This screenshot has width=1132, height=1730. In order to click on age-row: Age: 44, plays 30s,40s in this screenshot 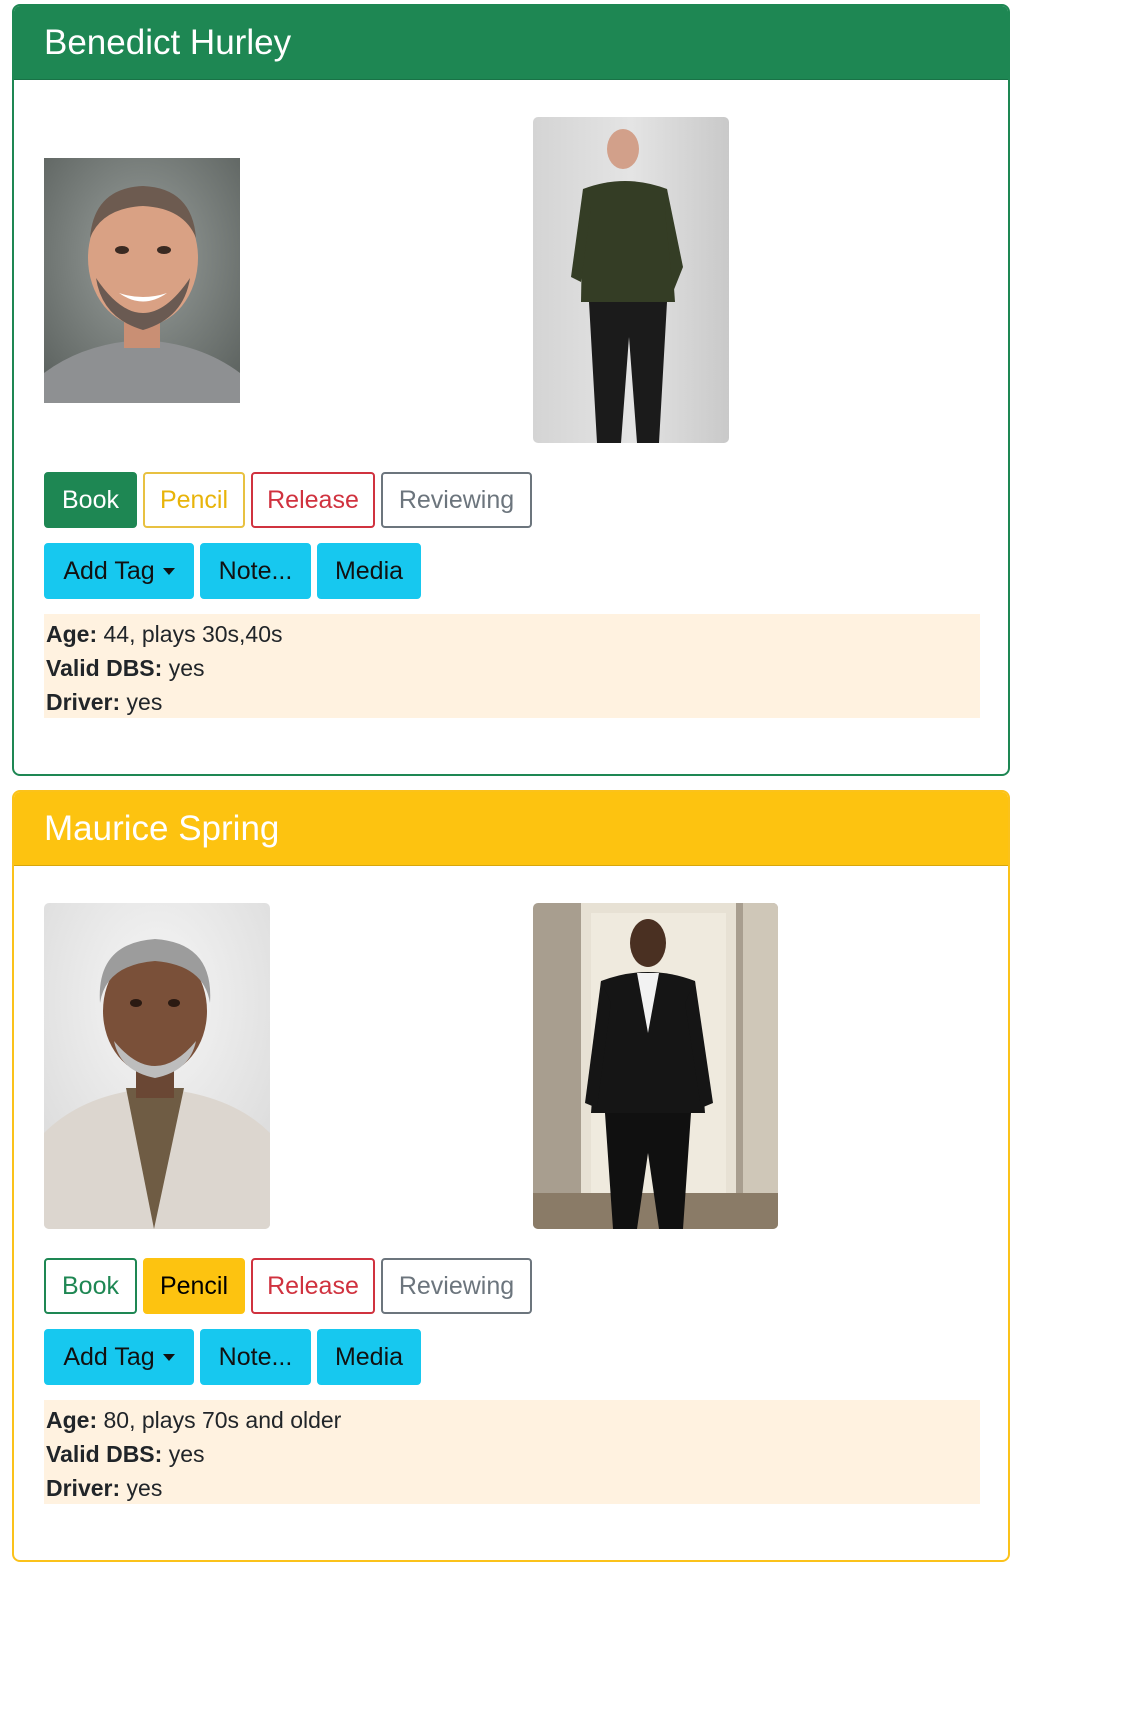, I will do `click(512, 634)`.